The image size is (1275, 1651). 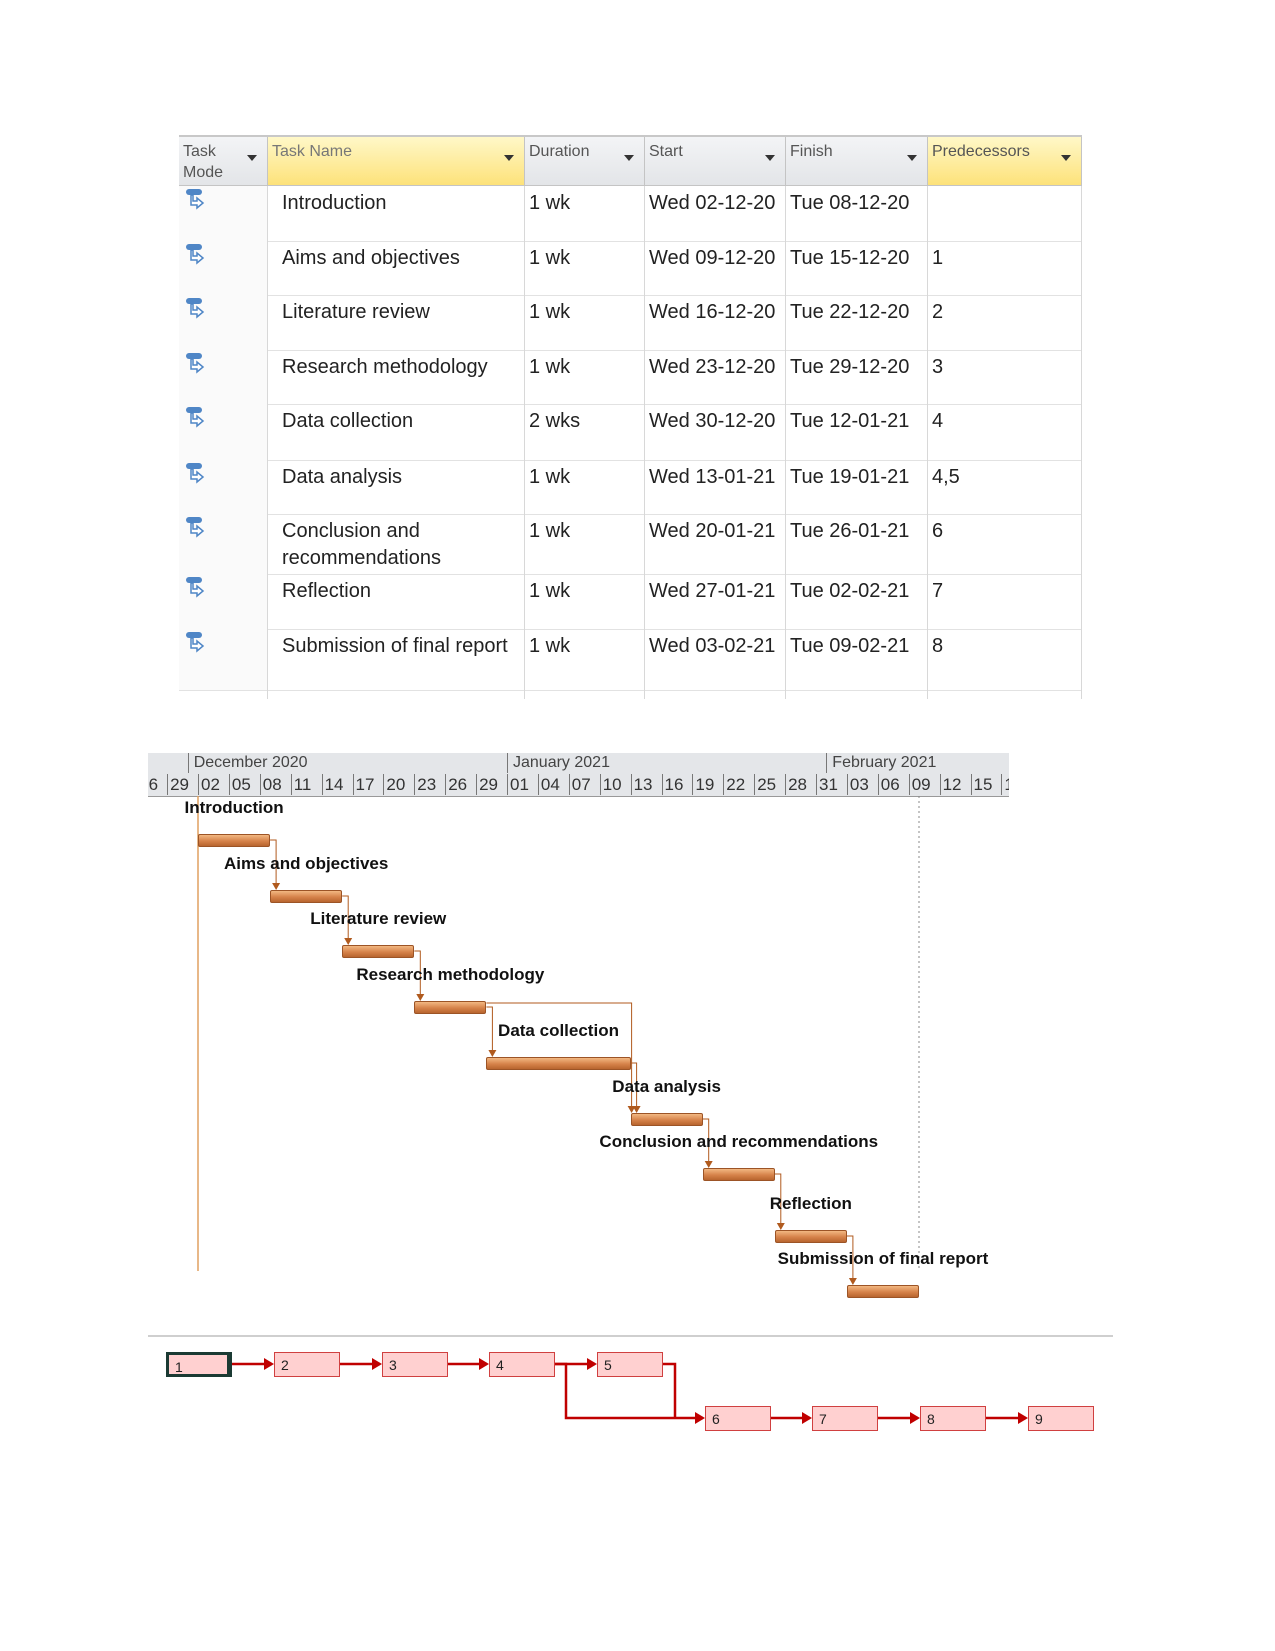 I want to click on column-header-duration: Duration, so click(x=585, y=161).